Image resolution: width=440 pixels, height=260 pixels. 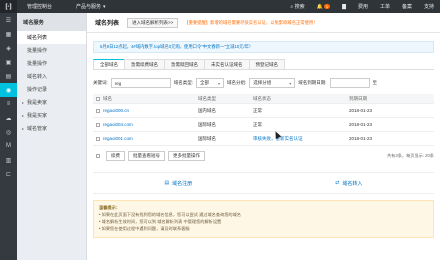 I want to click on group-label: 域名分组:, so click(x=237, y=82).